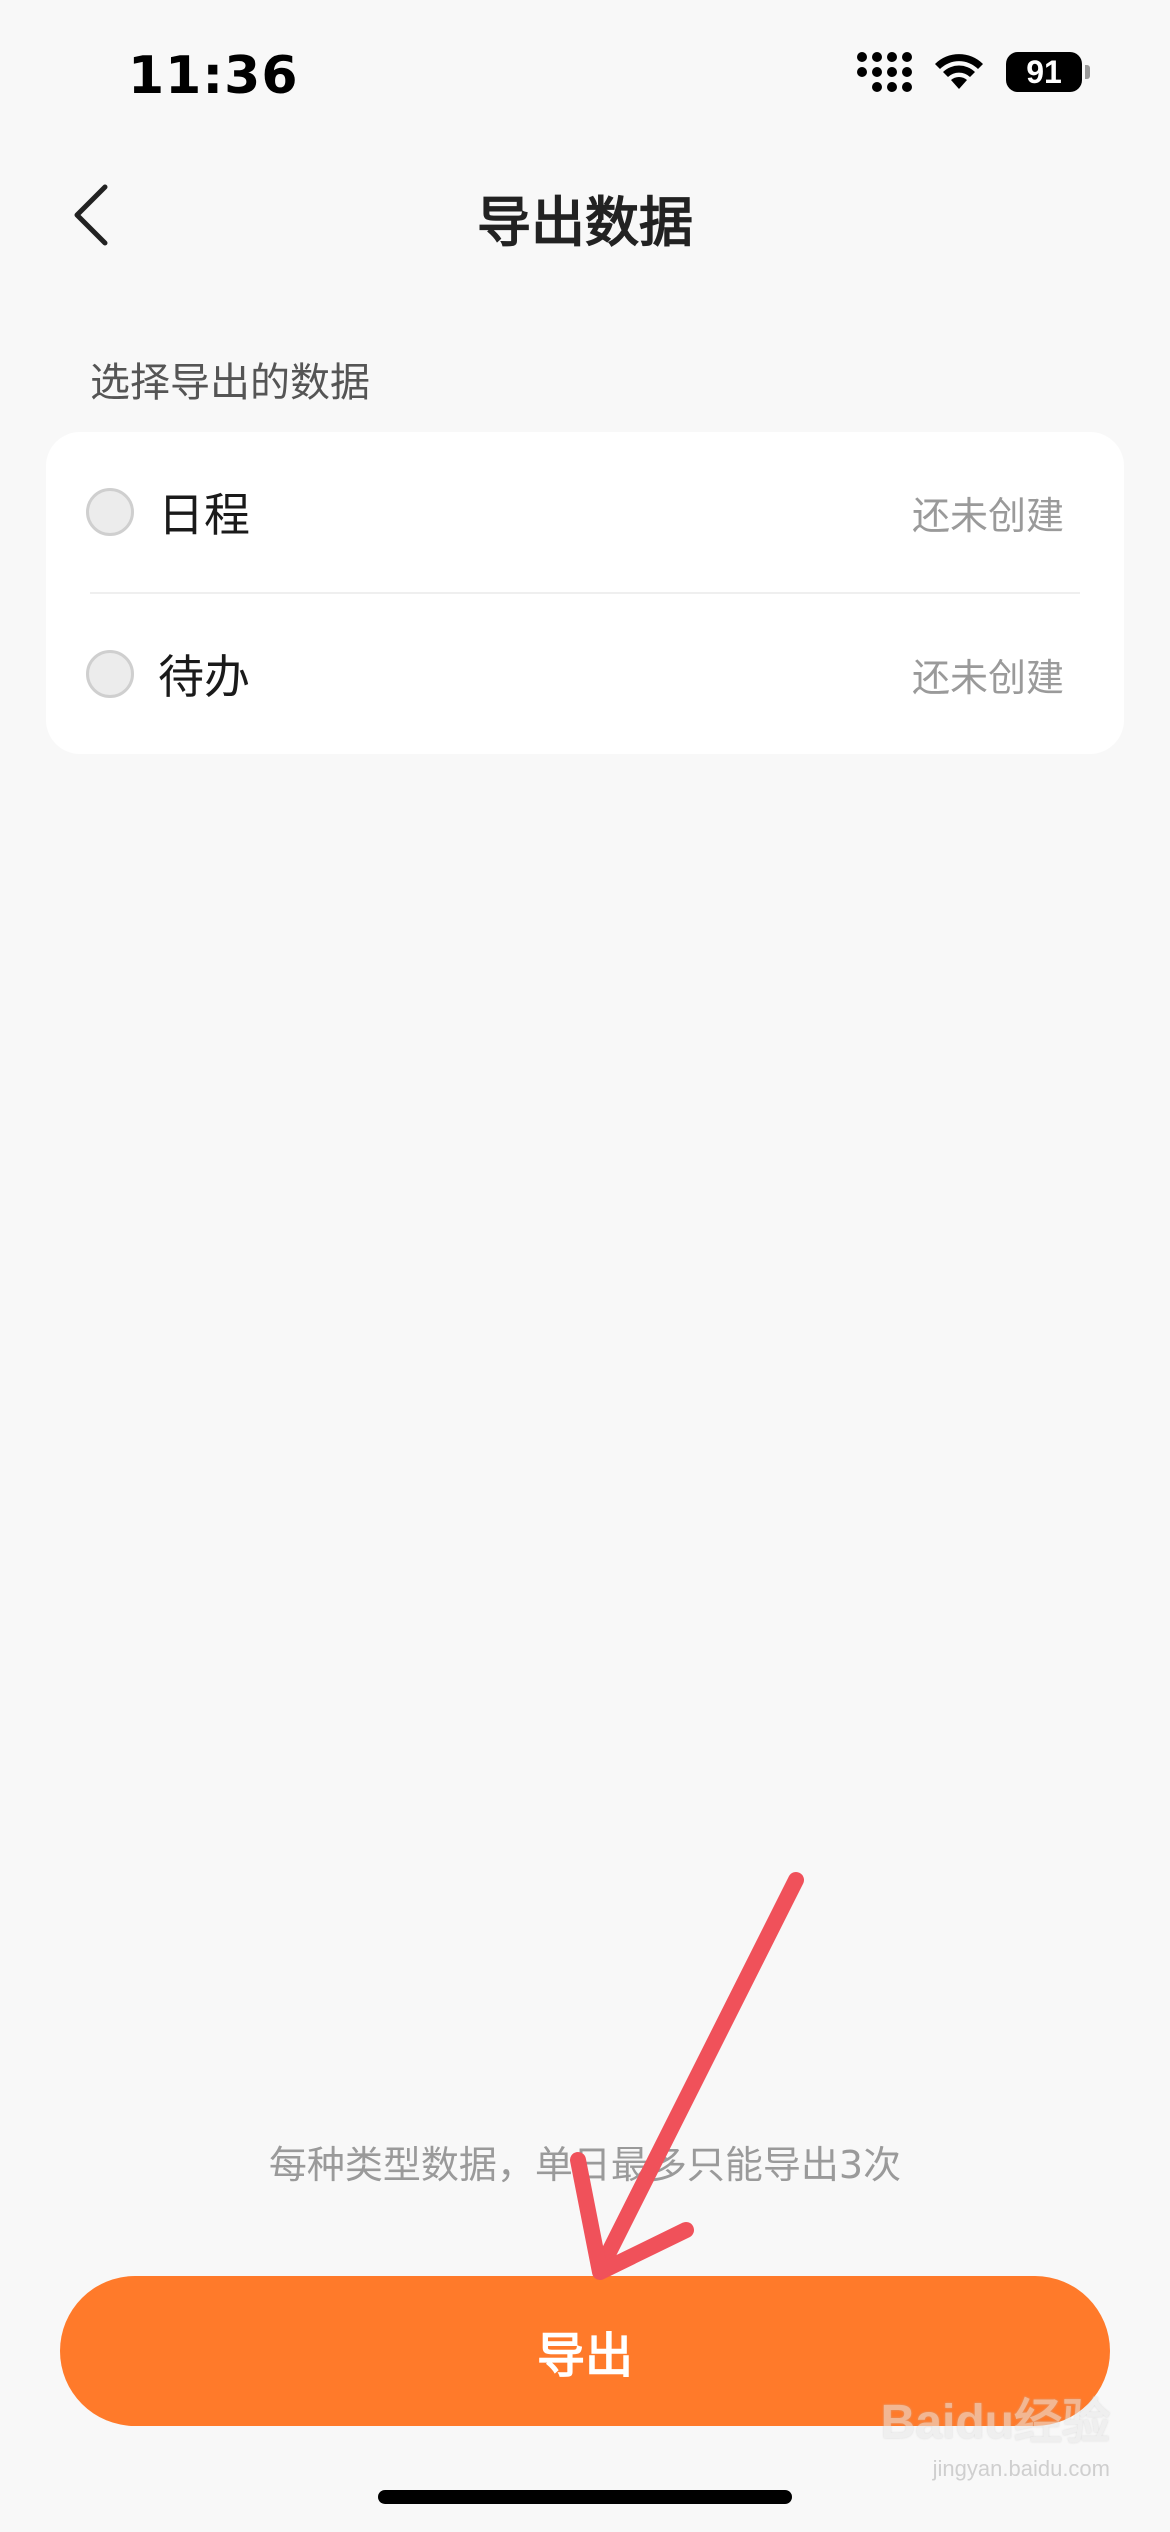 The image size is (1170, 2532). I want to click on status-icons: 91, so click(973, 72).